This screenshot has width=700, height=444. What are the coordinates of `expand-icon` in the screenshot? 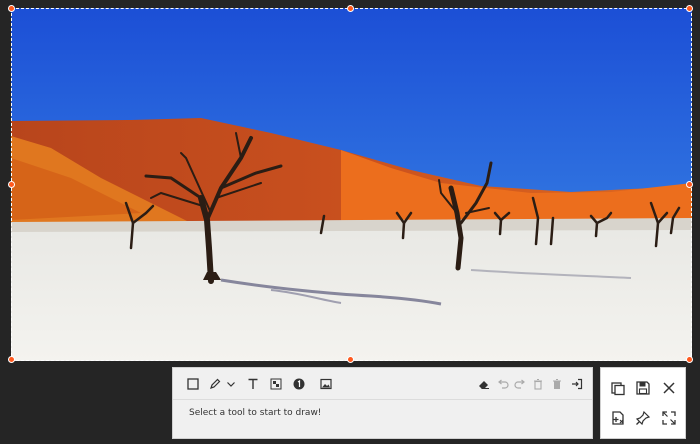 It's located at (669, 418).